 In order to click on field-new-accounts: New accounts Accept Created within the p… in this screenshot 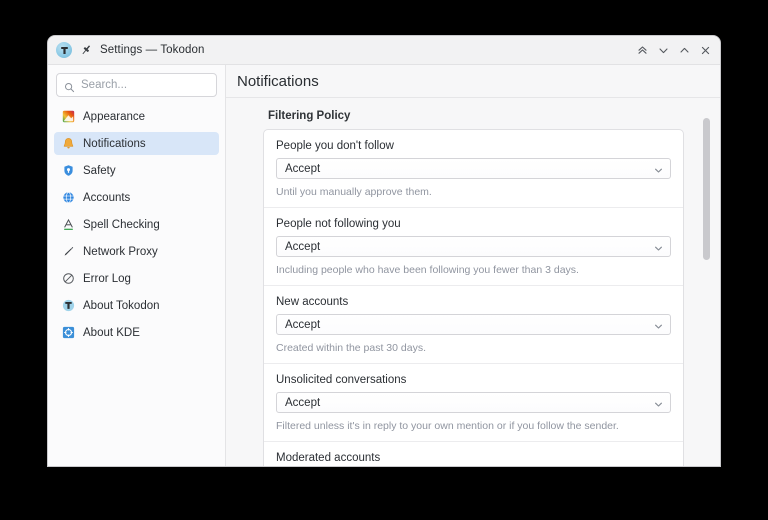, I will do `click(473, 325)`.